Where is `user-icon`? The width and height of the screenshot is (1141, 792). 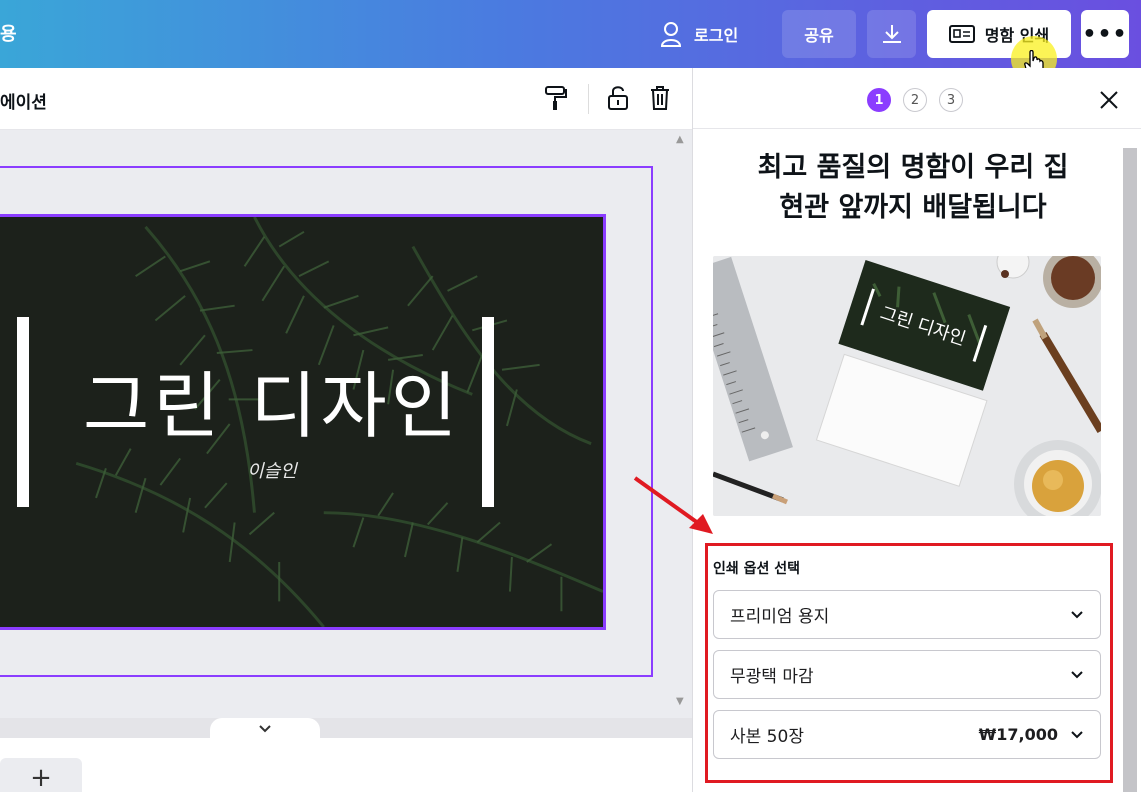 user-icon is located at coordinates (671, 34).